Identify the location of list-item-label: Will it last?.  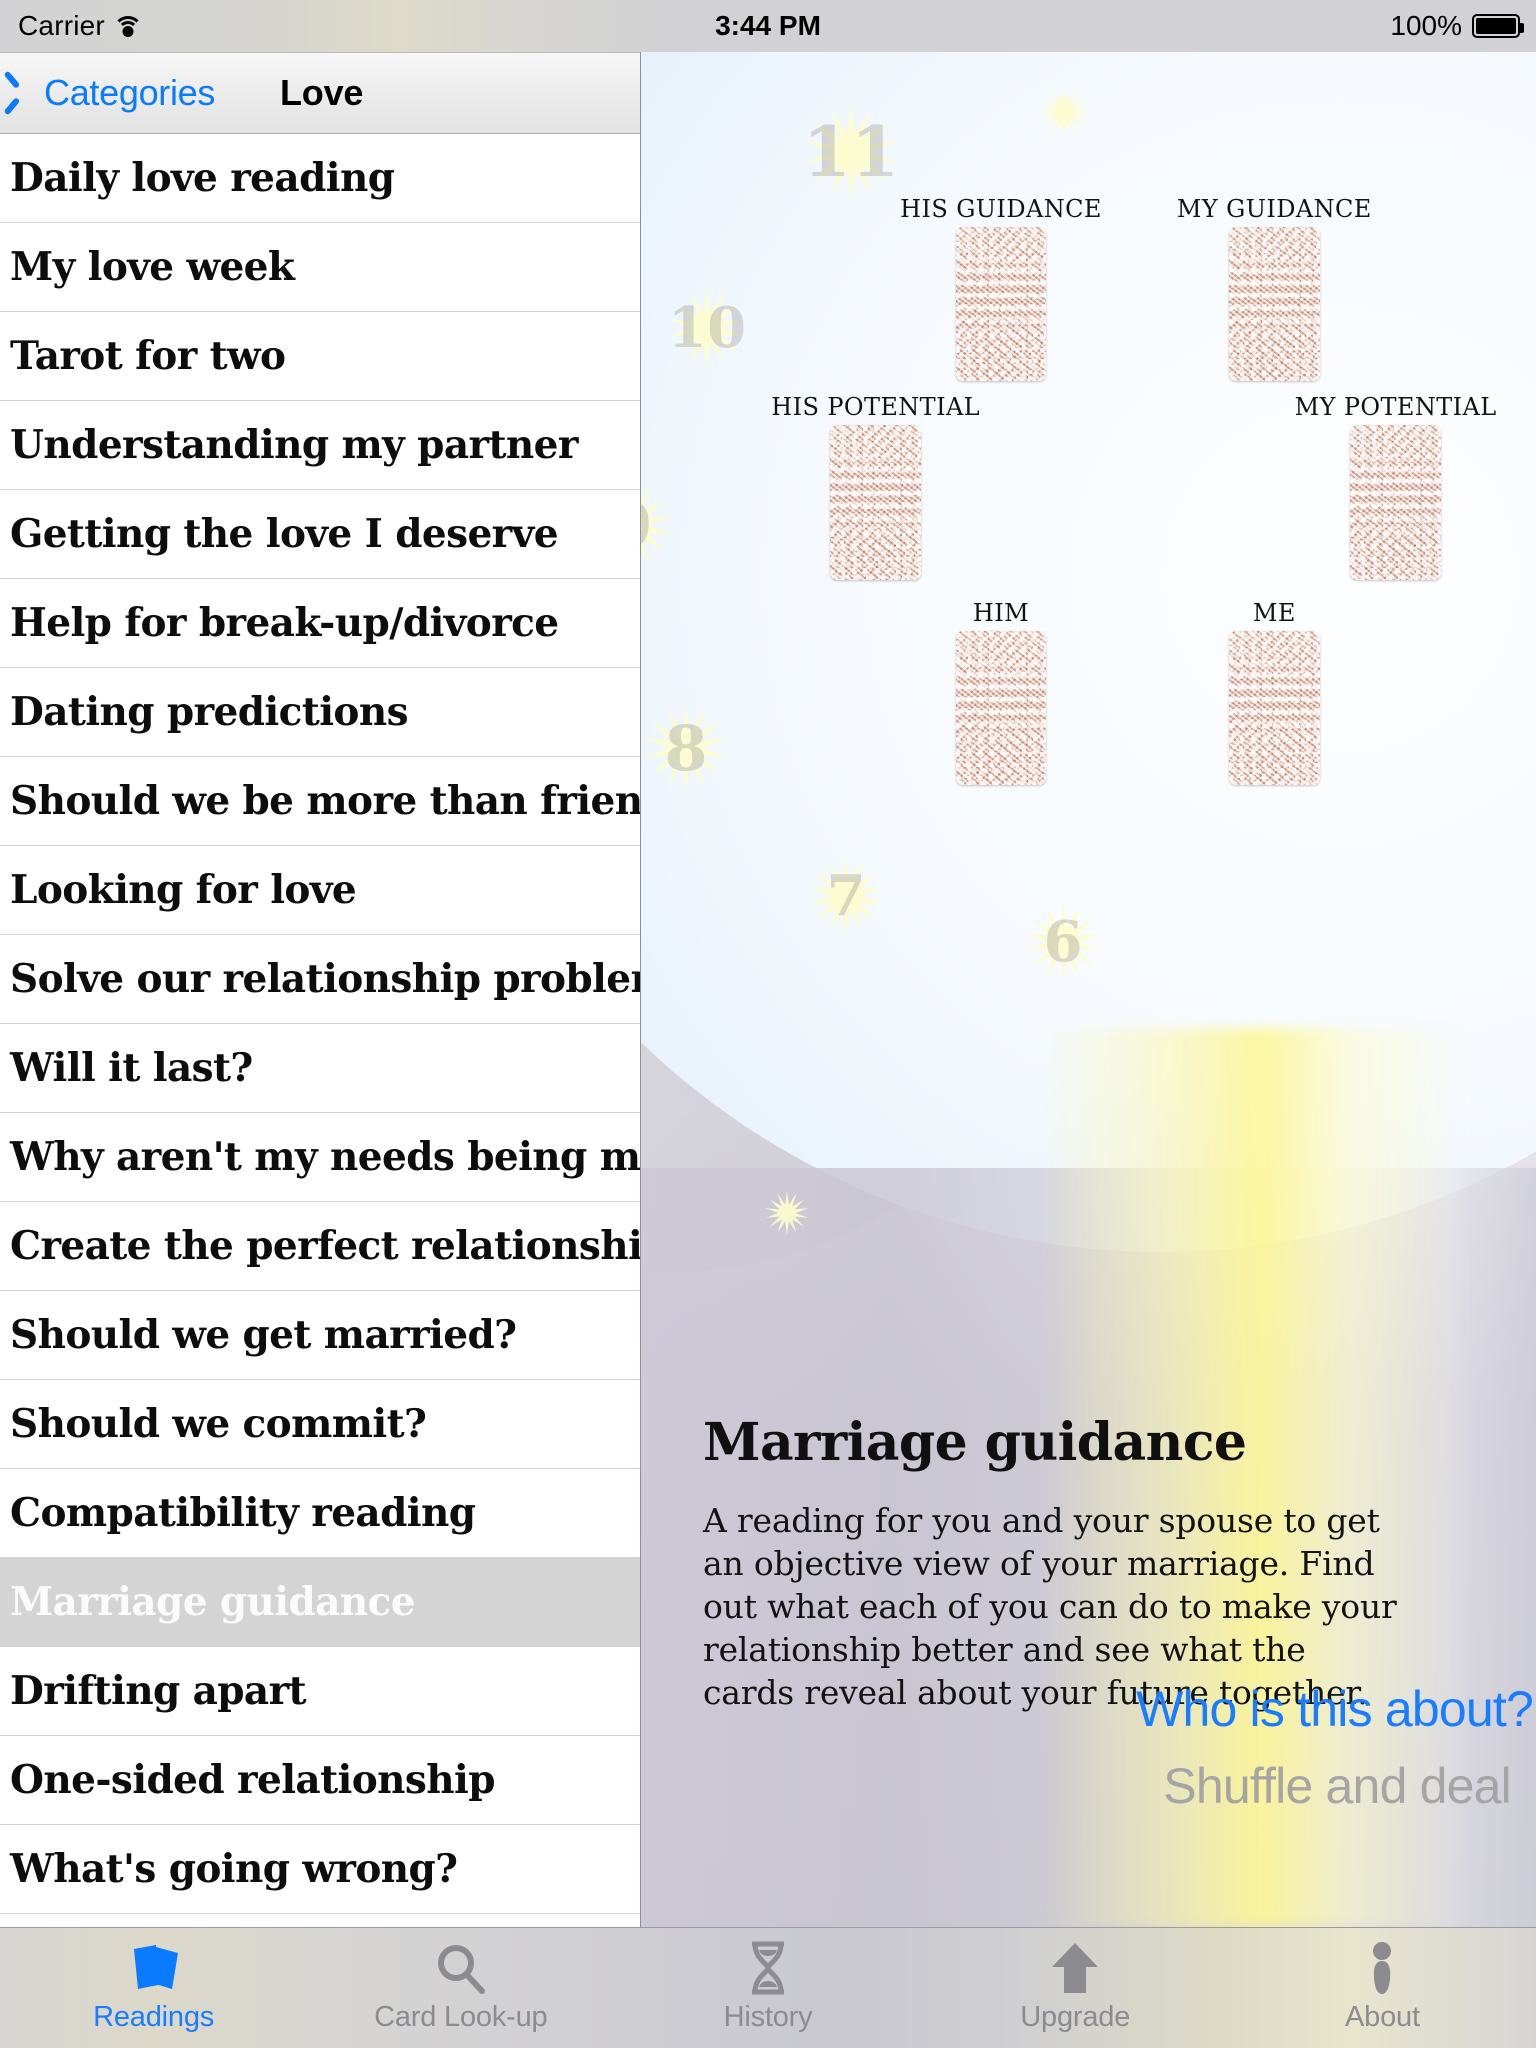
(131, 1068).